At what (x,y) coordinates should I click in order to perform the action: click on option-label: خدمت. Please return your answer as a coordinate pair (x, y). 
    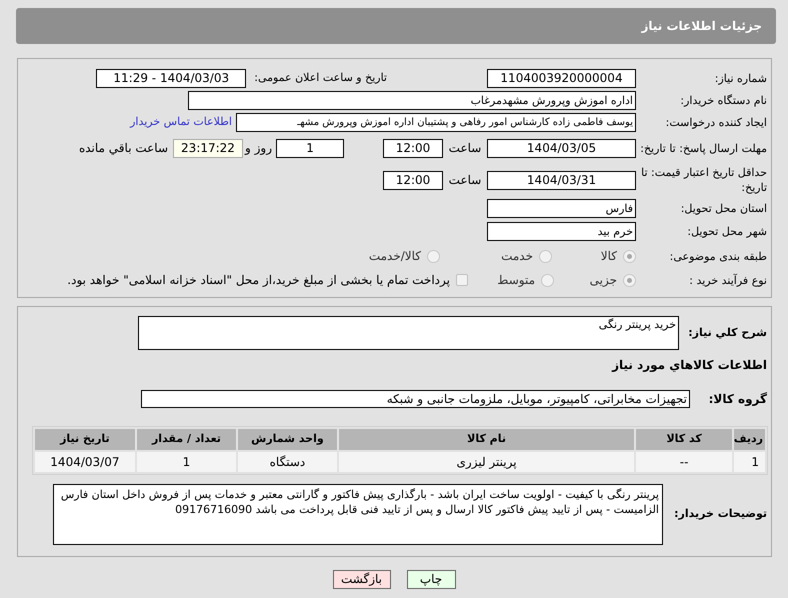
    Looking at the image, I should click on (517, 256).